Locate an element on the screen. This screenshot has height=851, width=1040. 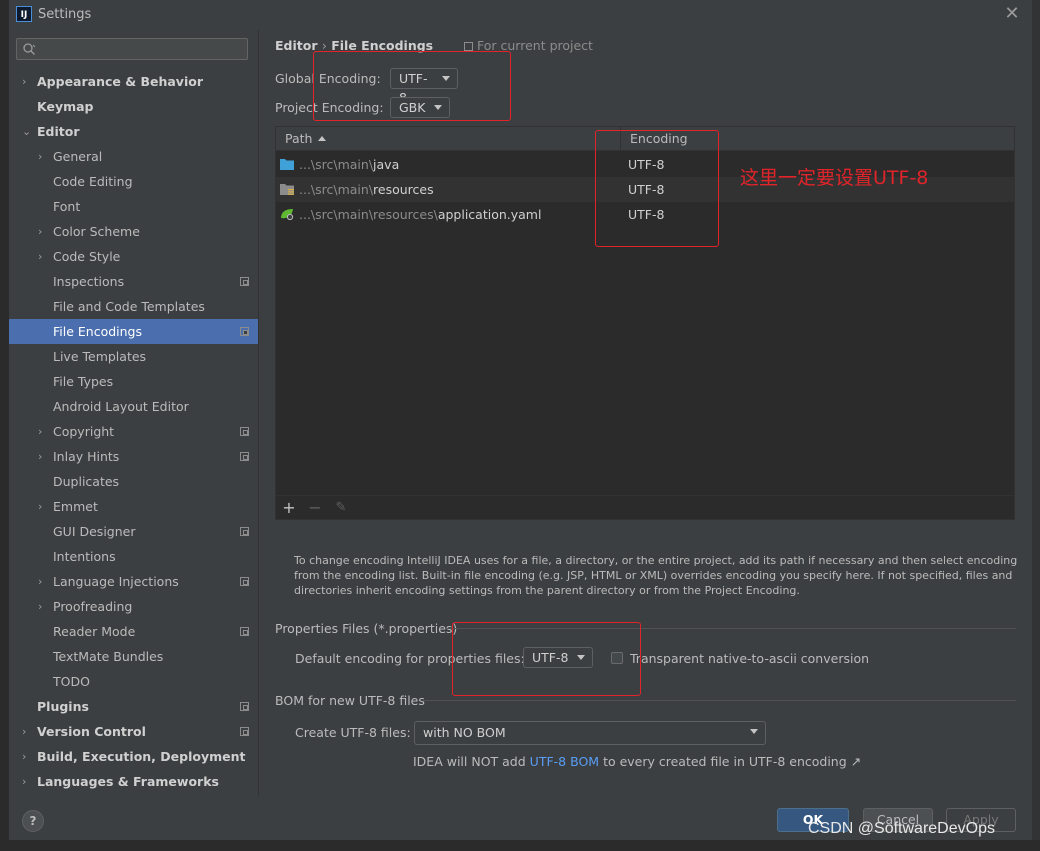
sidebar-item-font: Font is located at coordinates (133, 206).